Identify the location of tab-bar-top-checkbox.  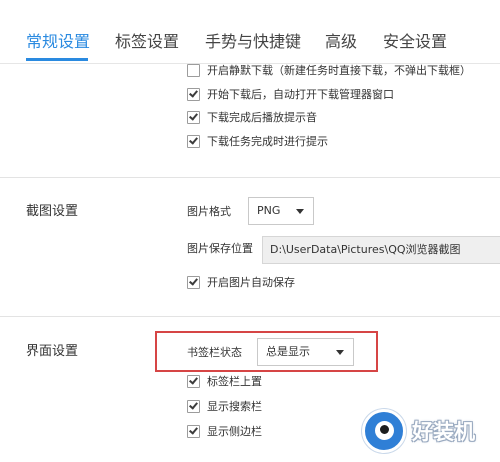
(193, 381).